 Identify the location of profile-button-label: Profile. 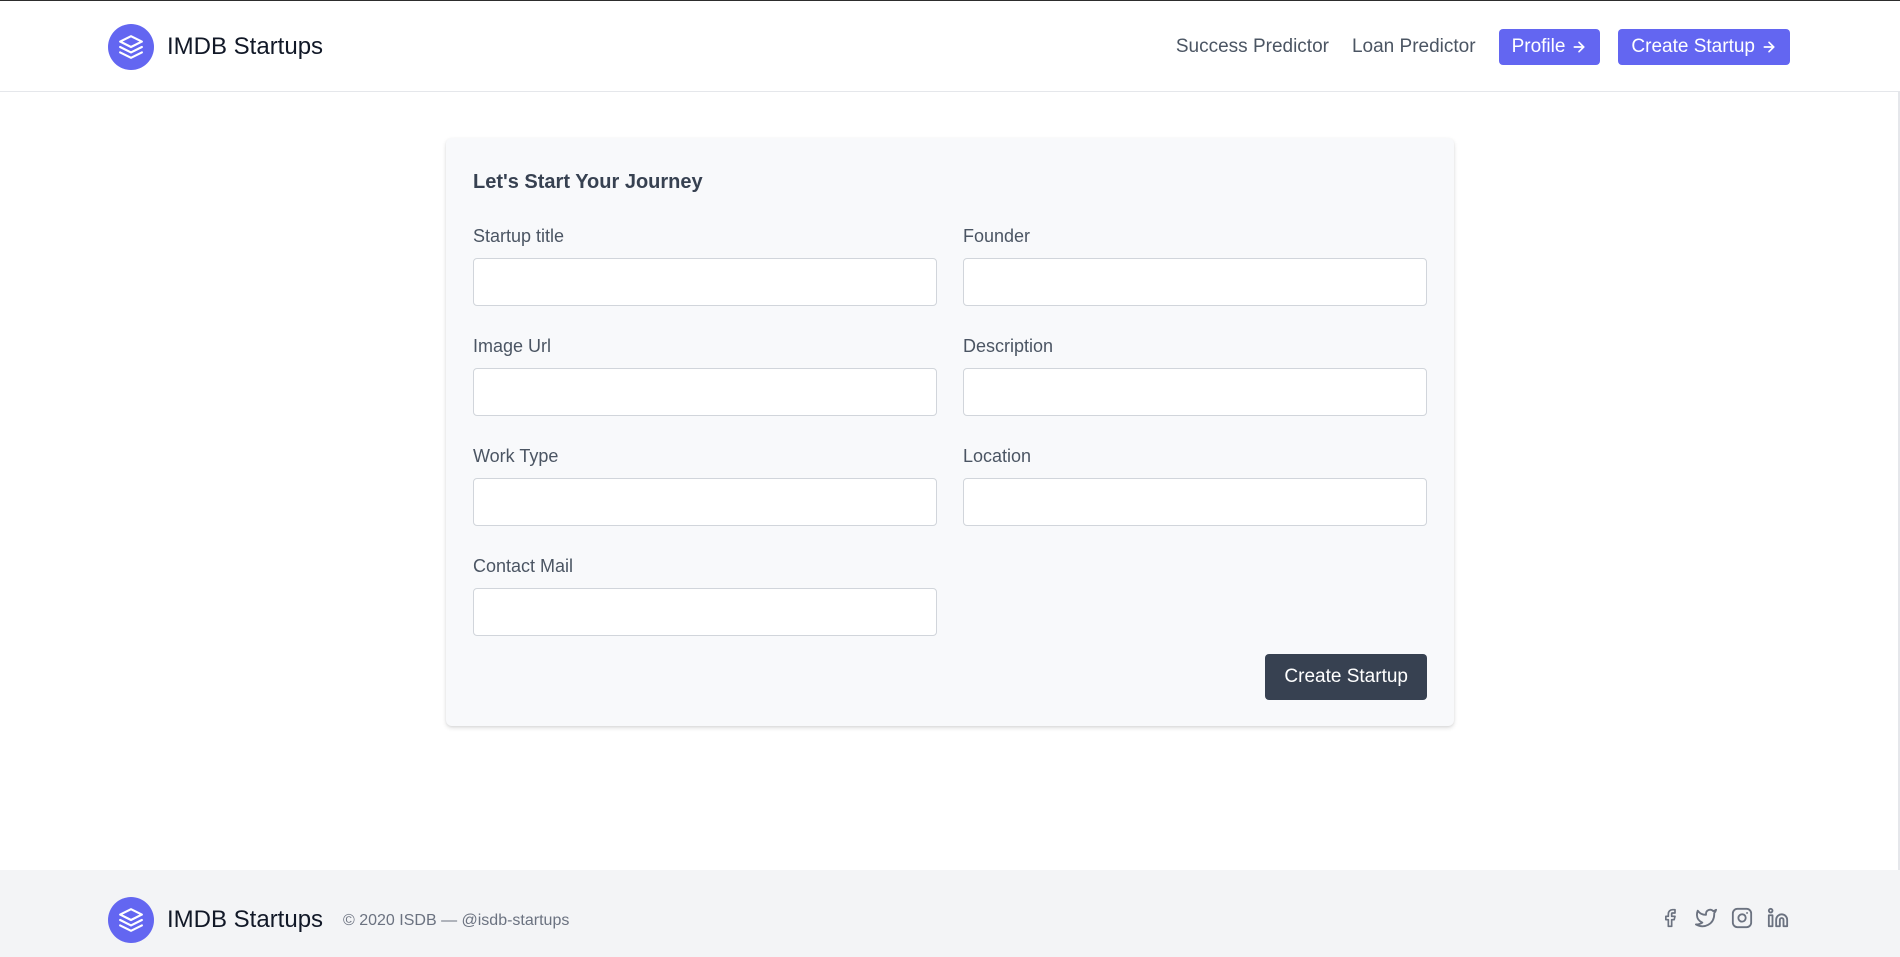
(1538, 46).